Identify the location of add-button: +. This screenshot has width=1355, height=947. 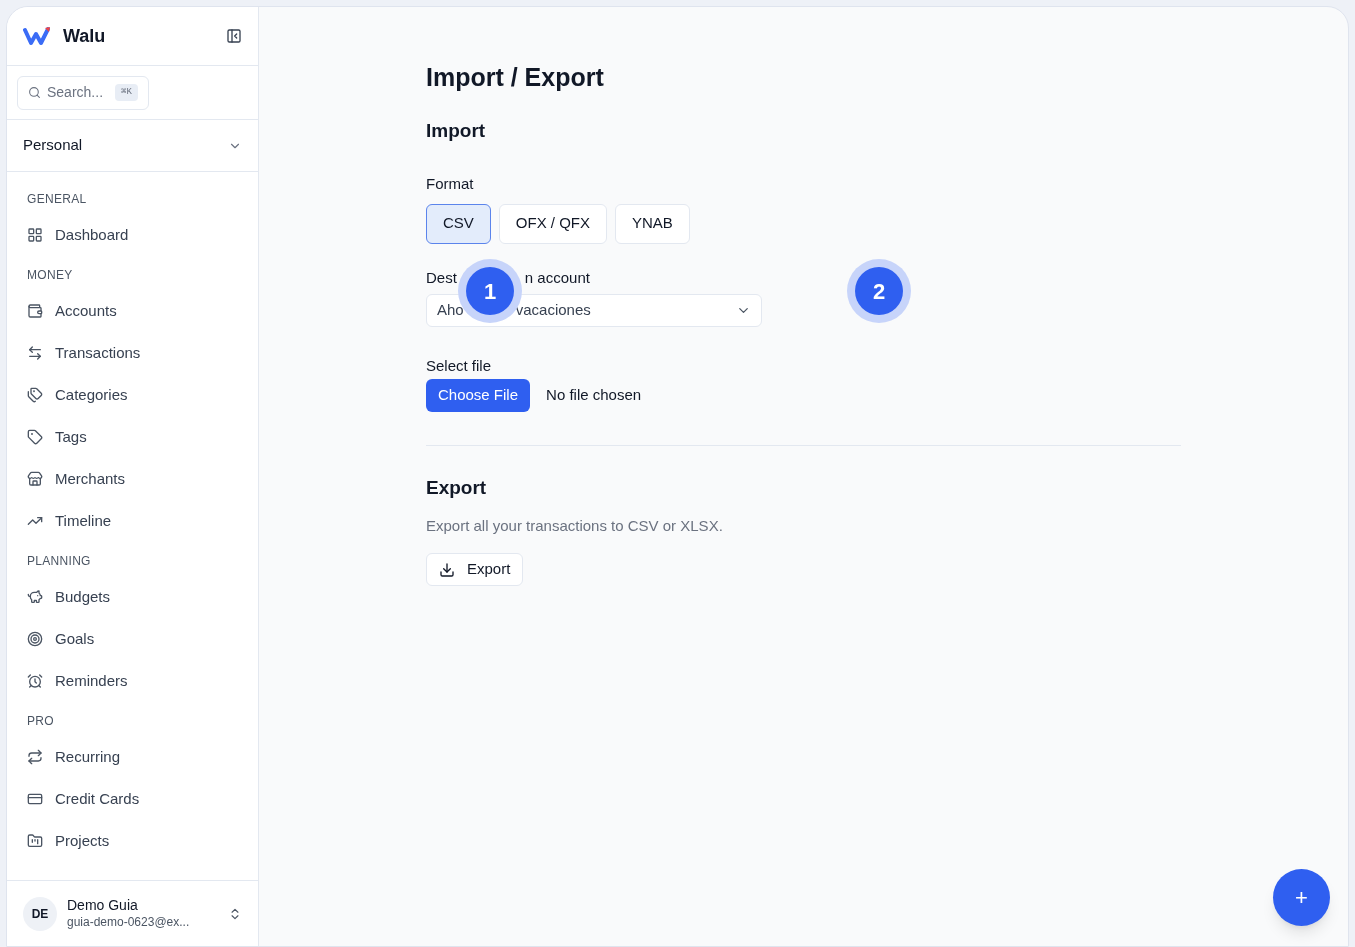
(1301, 897).